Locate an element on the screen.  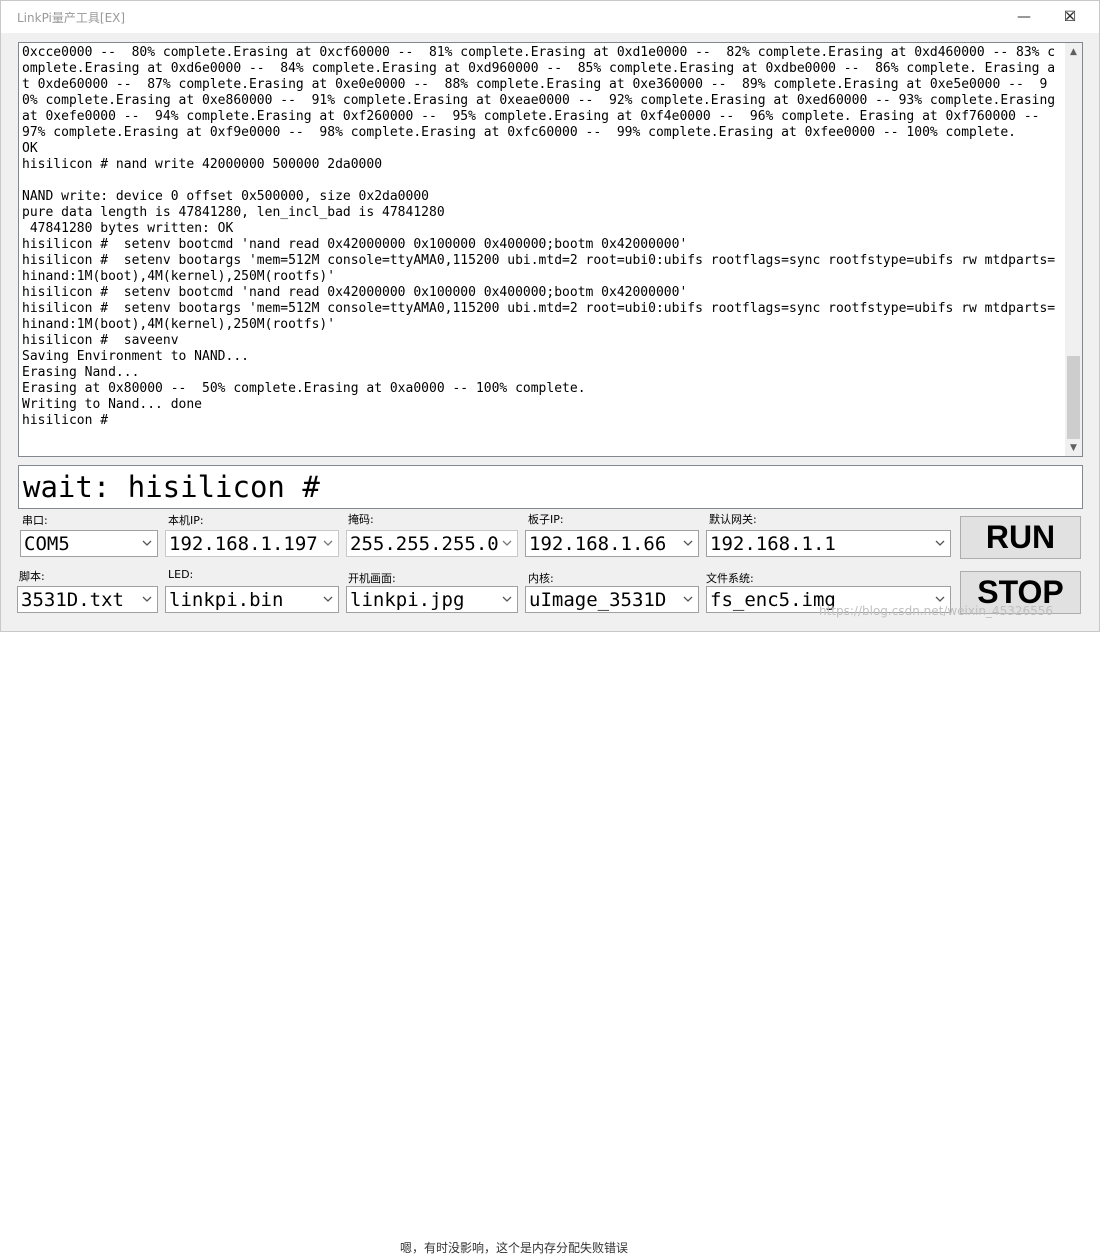
close-icon: ✕ is located at coordinates (1070, 17).